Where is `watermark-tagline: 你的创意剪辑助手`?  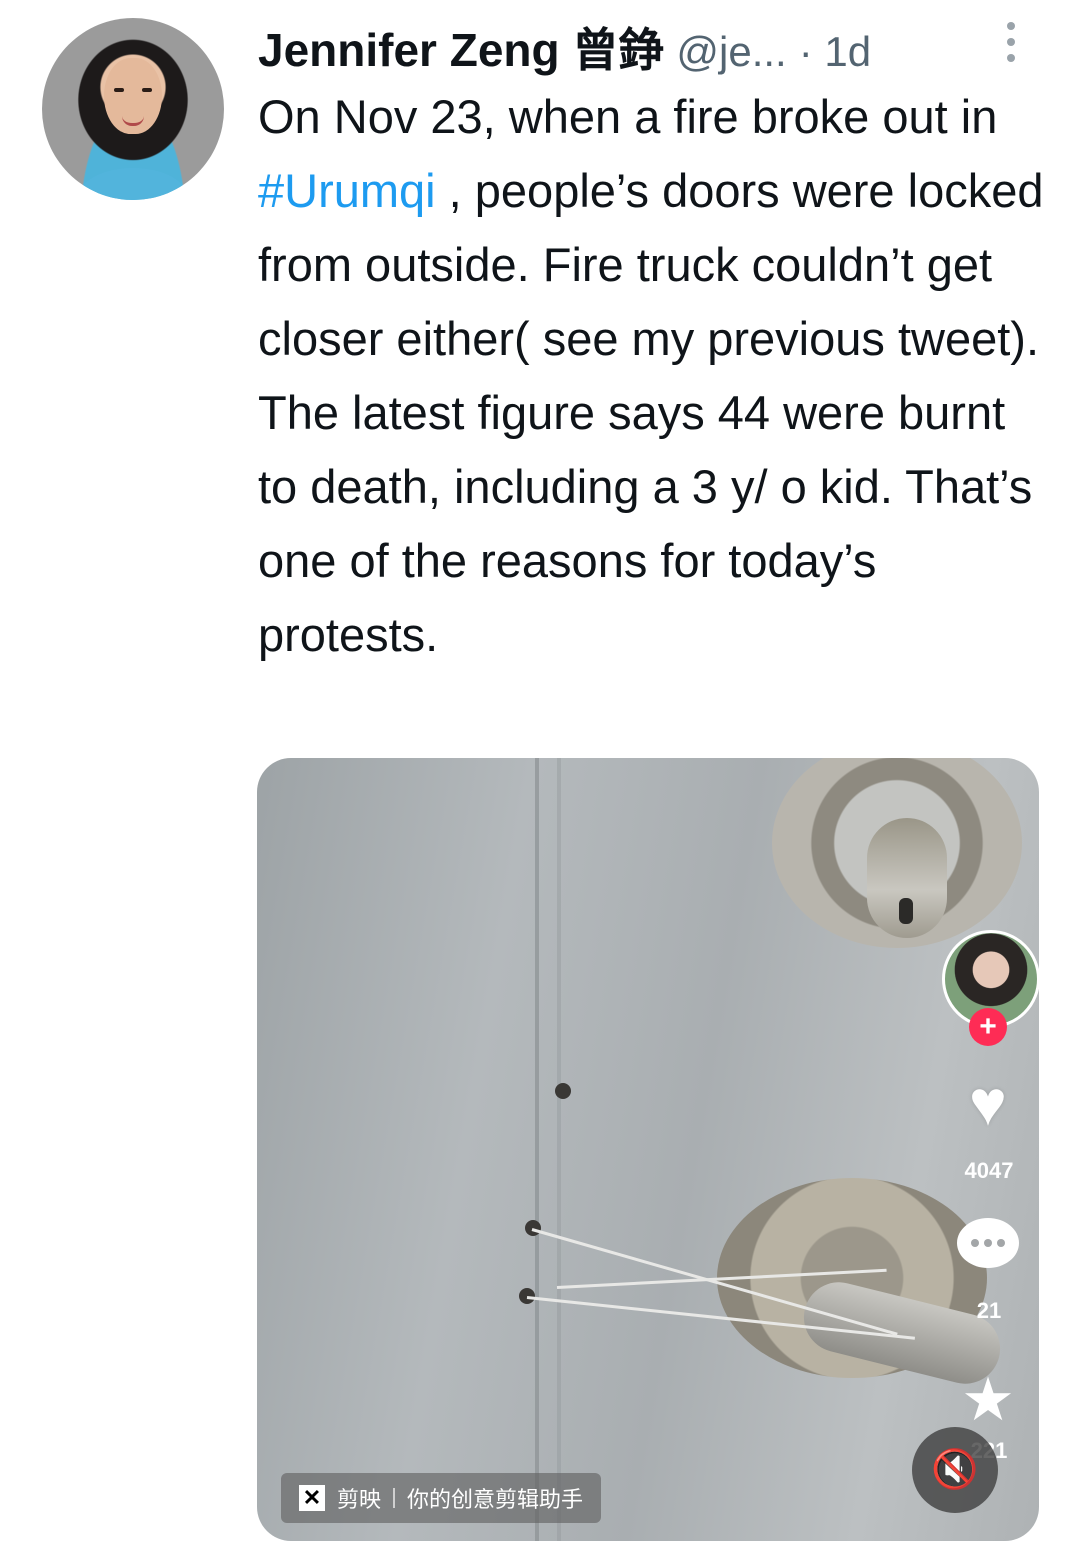 watermark-tagline: 你的创意剪辑助手 is located at coordinates (495, 1499).